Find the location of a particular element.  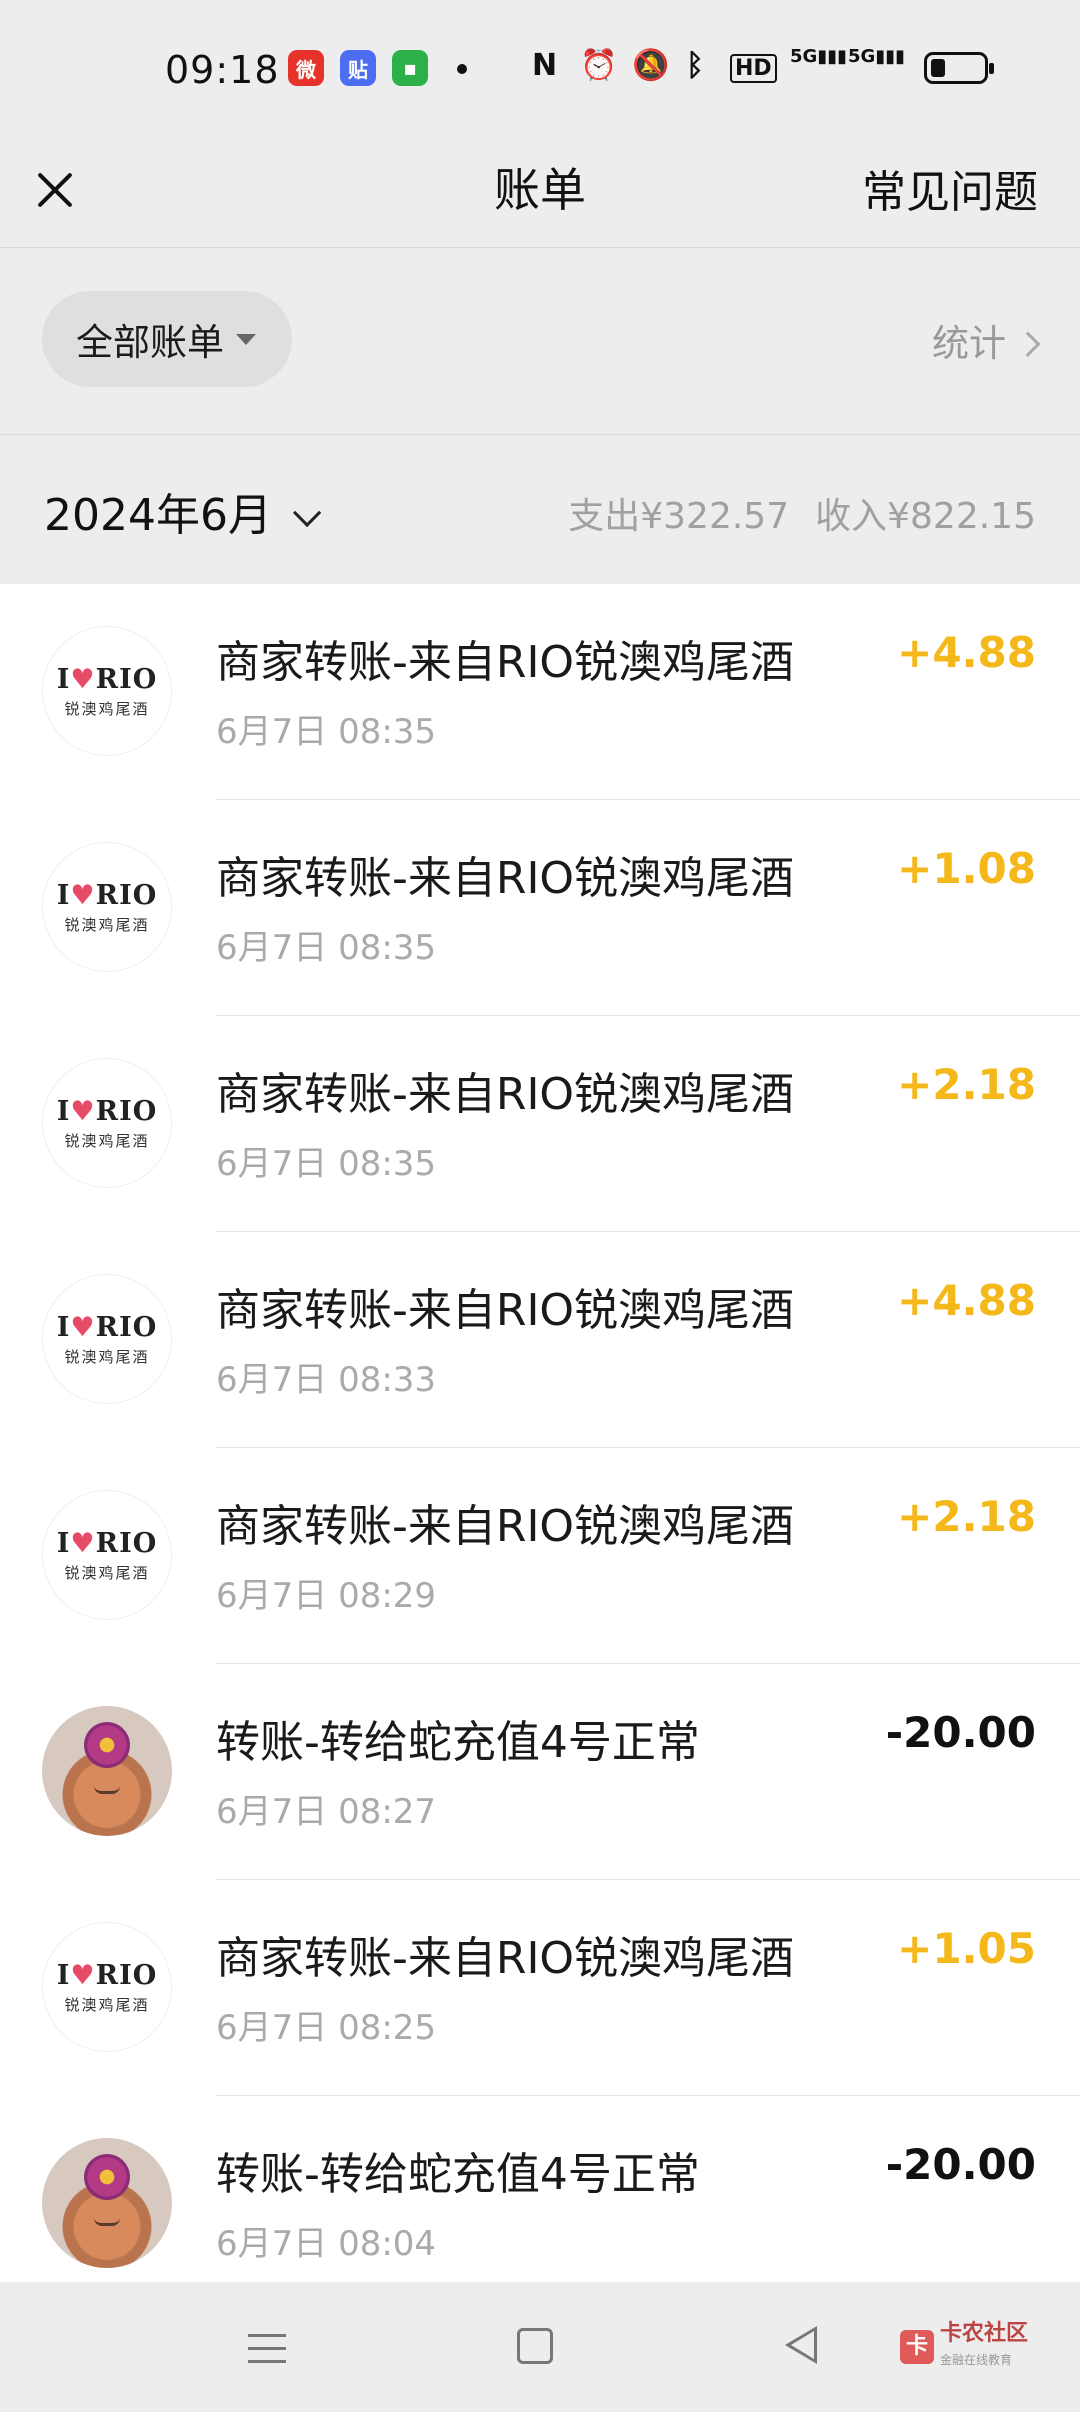

transaction-amount: +1.08 is located at coordinates (966, 868).